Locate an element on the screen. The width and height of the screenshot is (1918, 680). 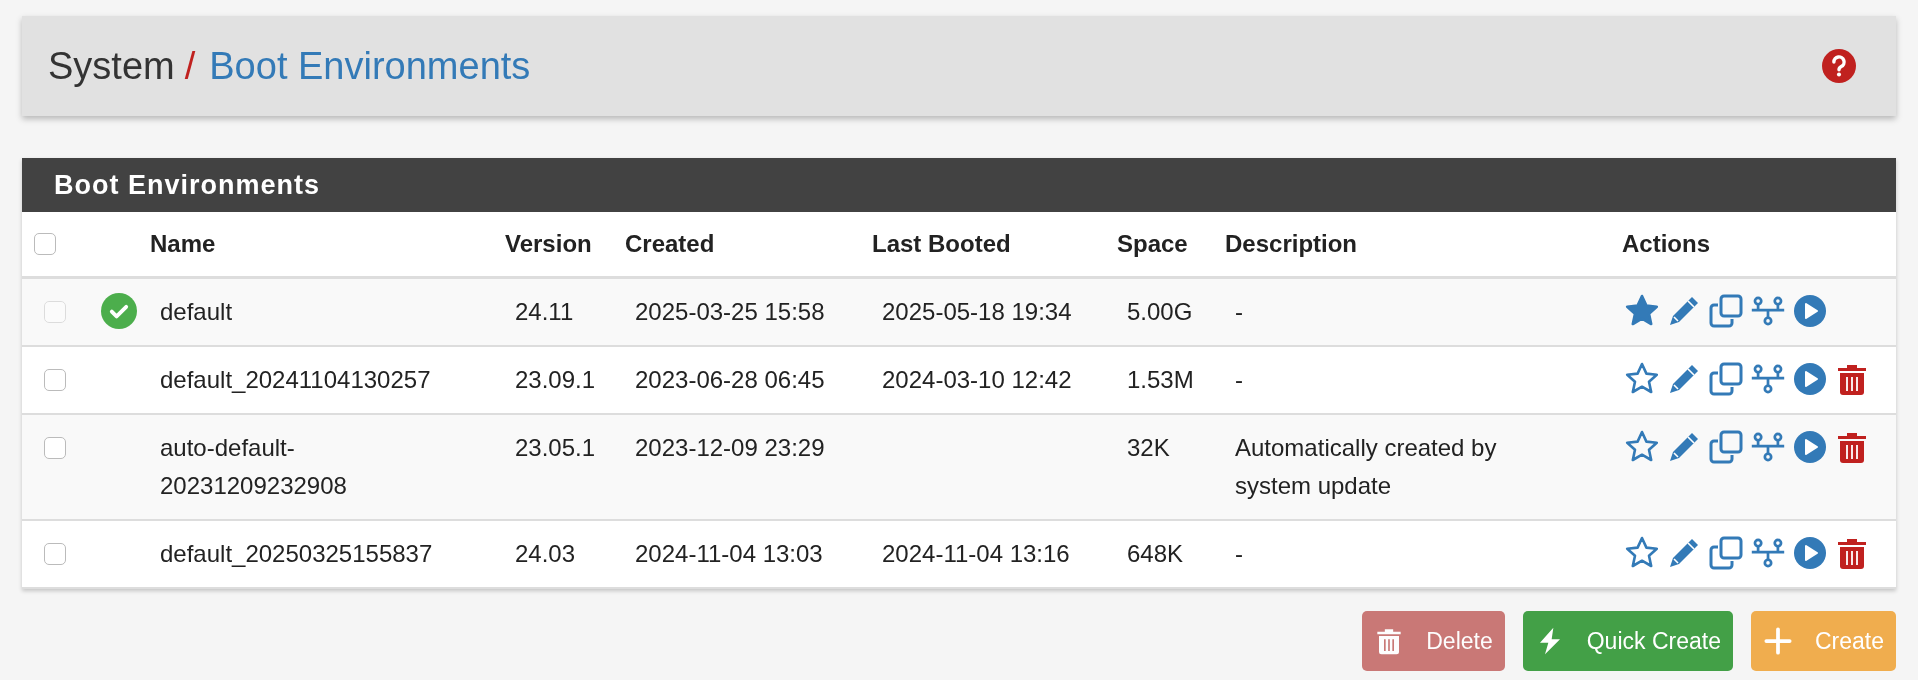
table-cell-text: auto-default-20231209232908 is located at coordinates (254, 467).